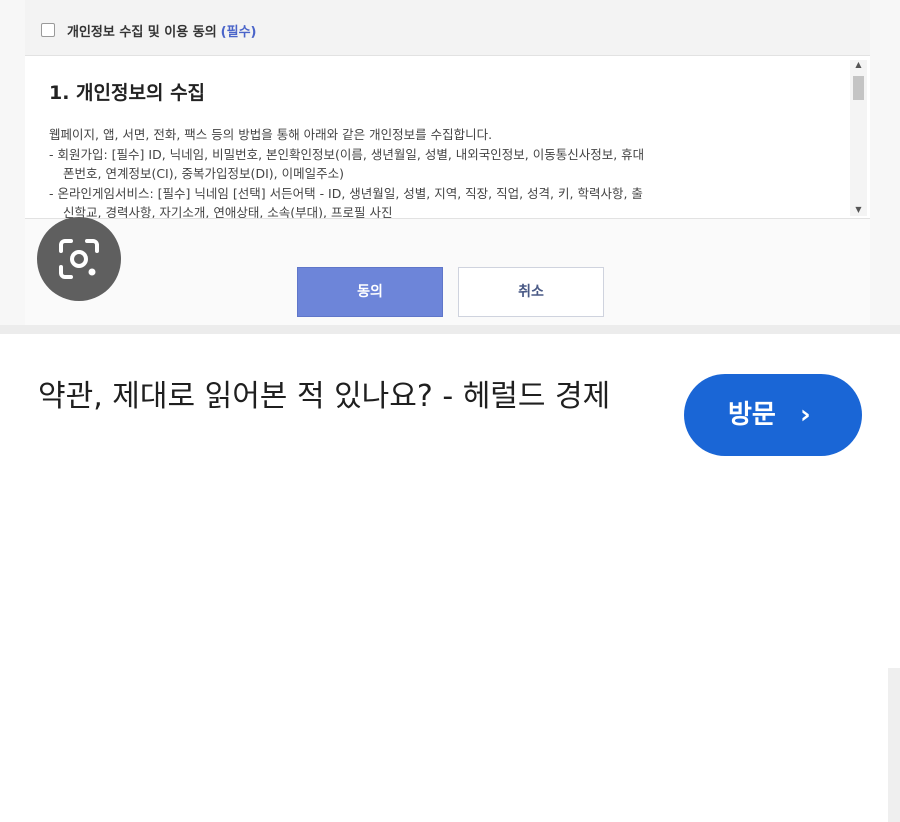 The width and height of the screenshot is (900, 822). Describe the element at coordinates (858, 64) in the screenshot. I see `scroll-up-arrow-icon: ▲` at that location.